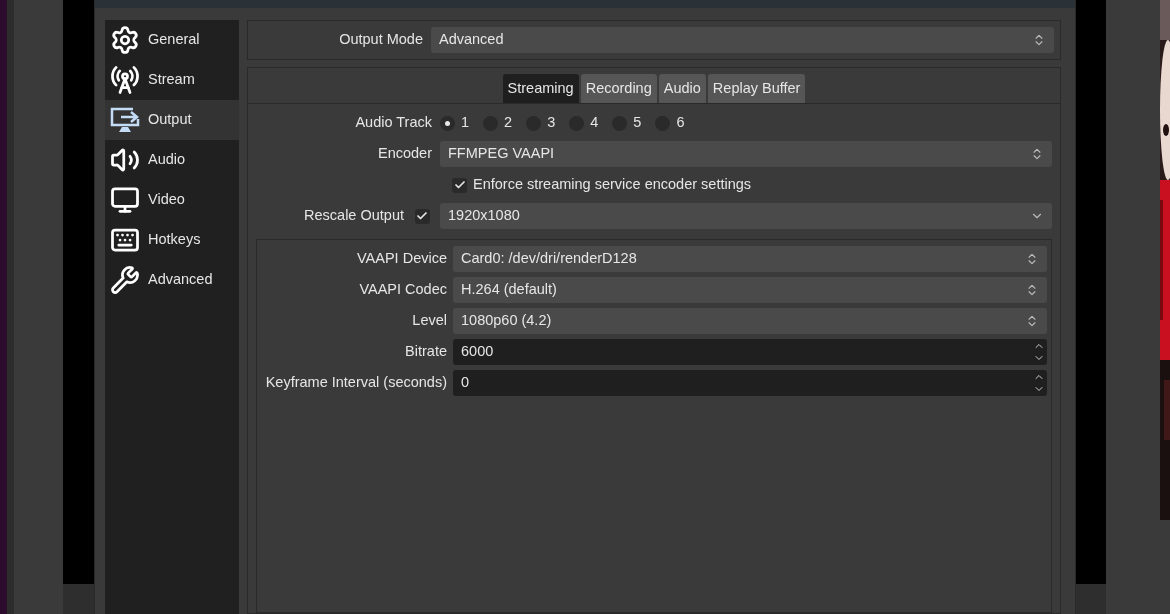 Image resolution: width=1170 pixels, height=614 pixels. Describe the element at coordinates (401, 259) in the screenshot. I see `field-label: VAAPI Device` at that location.